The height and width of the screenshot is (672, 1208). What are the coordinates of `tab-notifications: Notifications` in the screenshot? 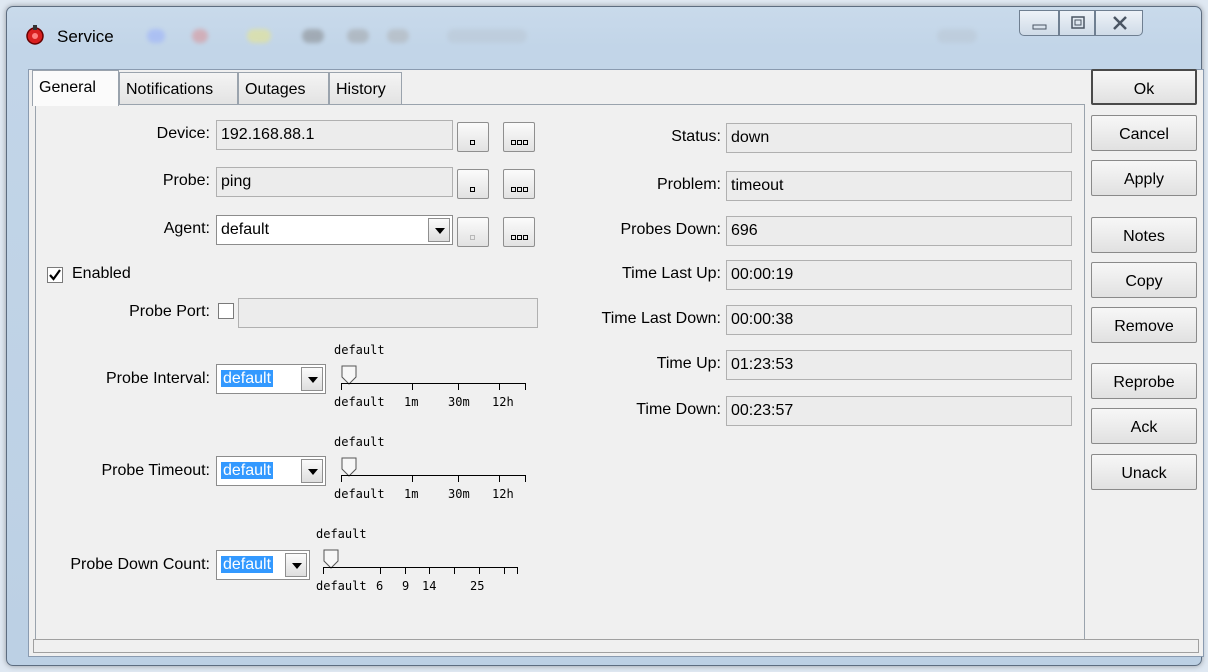 It's located at (178, 88).